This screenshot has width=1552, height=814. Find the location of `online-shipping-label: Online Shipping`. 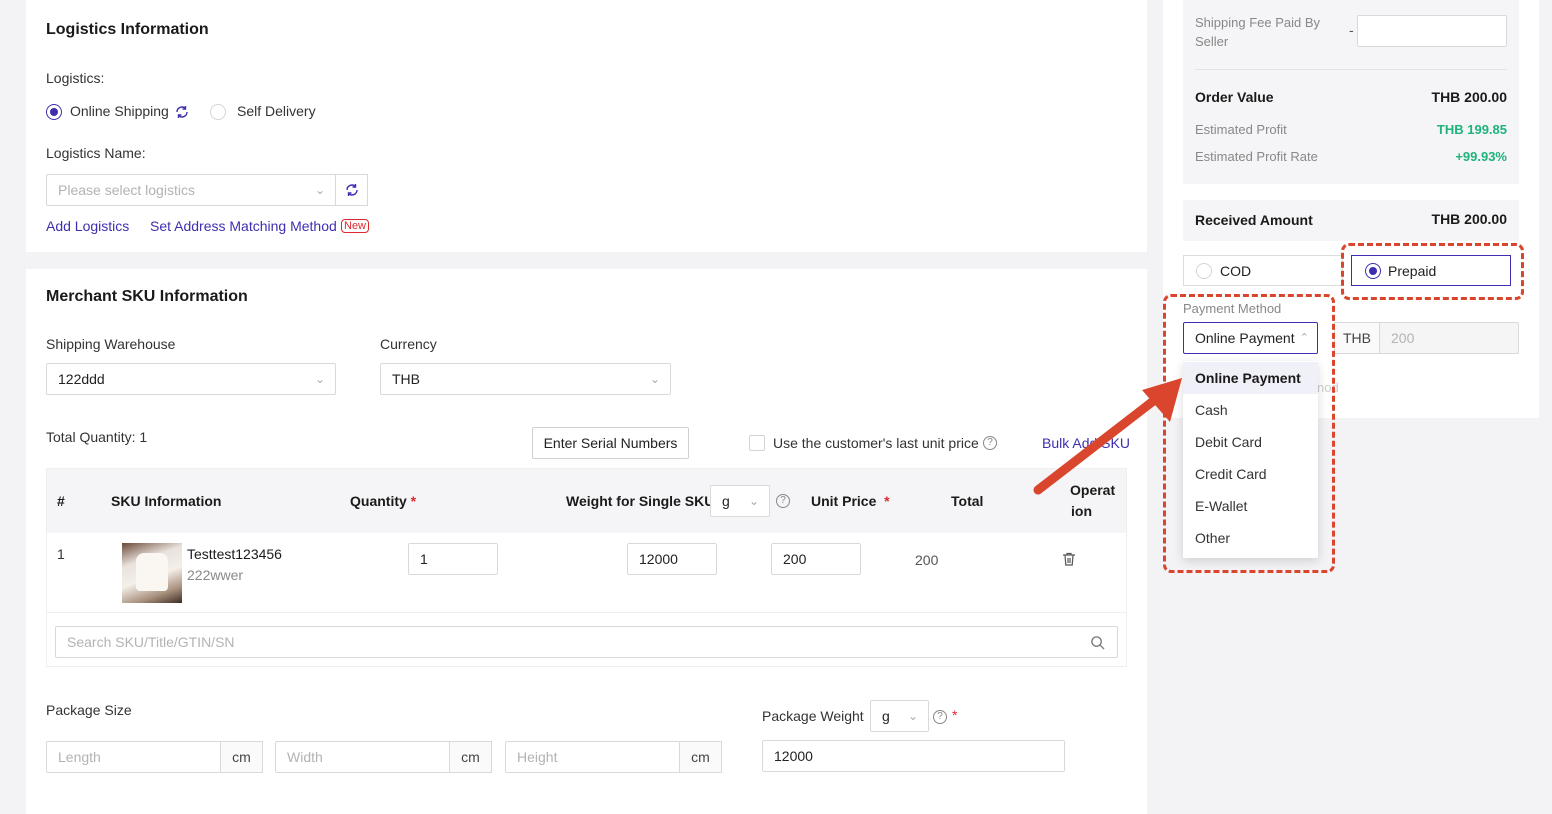

online-shipping-label: Online Shipping is located at coordinates (119, 111).